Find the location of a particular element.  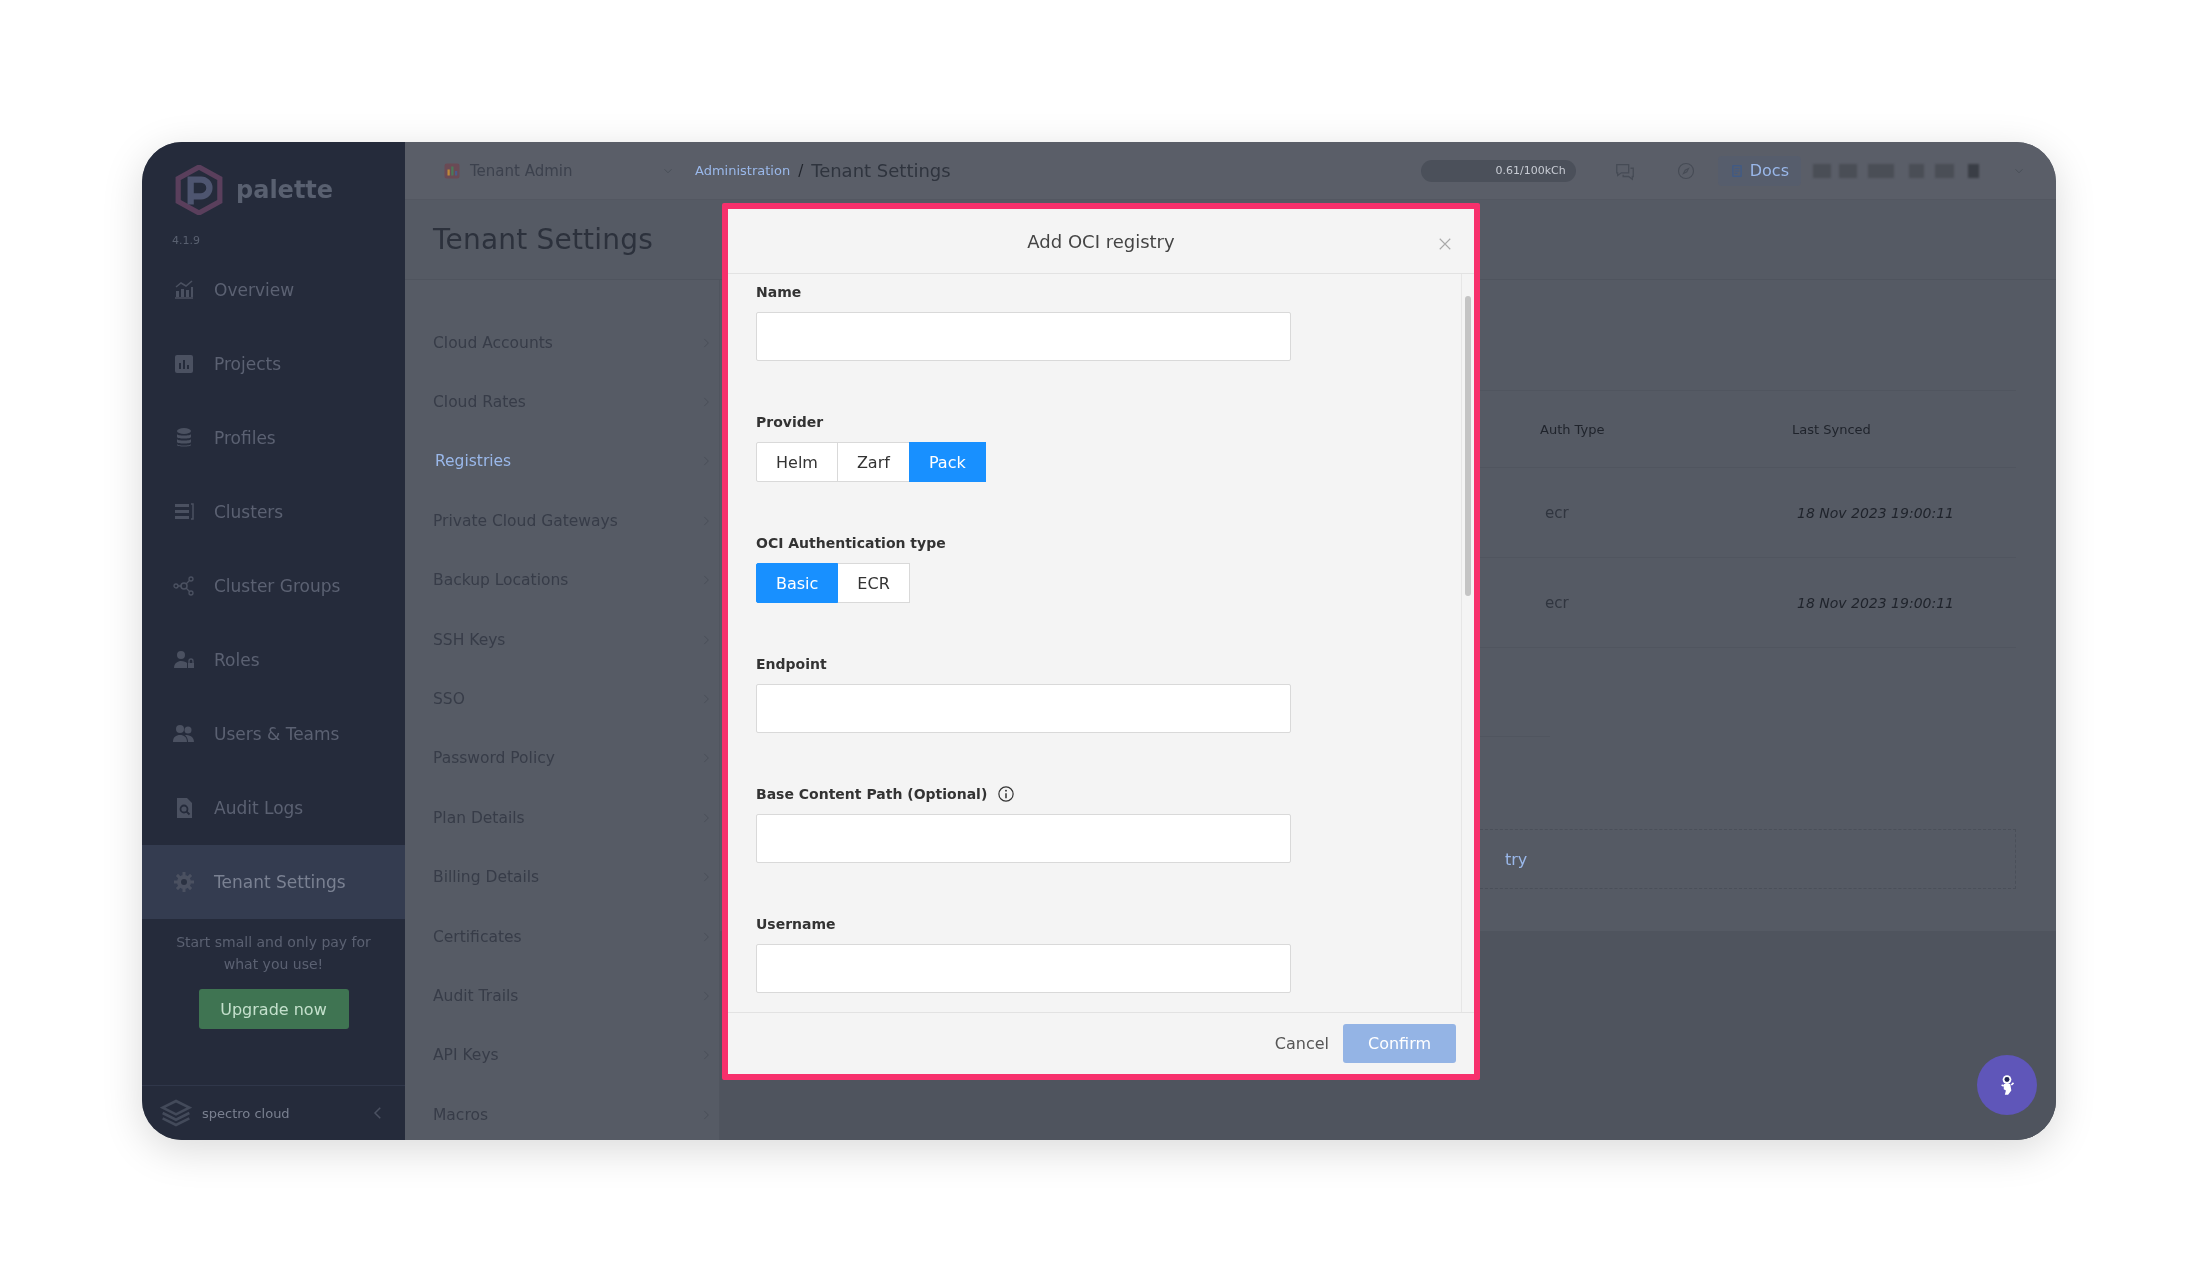

field-label: Base Content Path (Optional) is located at coordinates (872, 794).